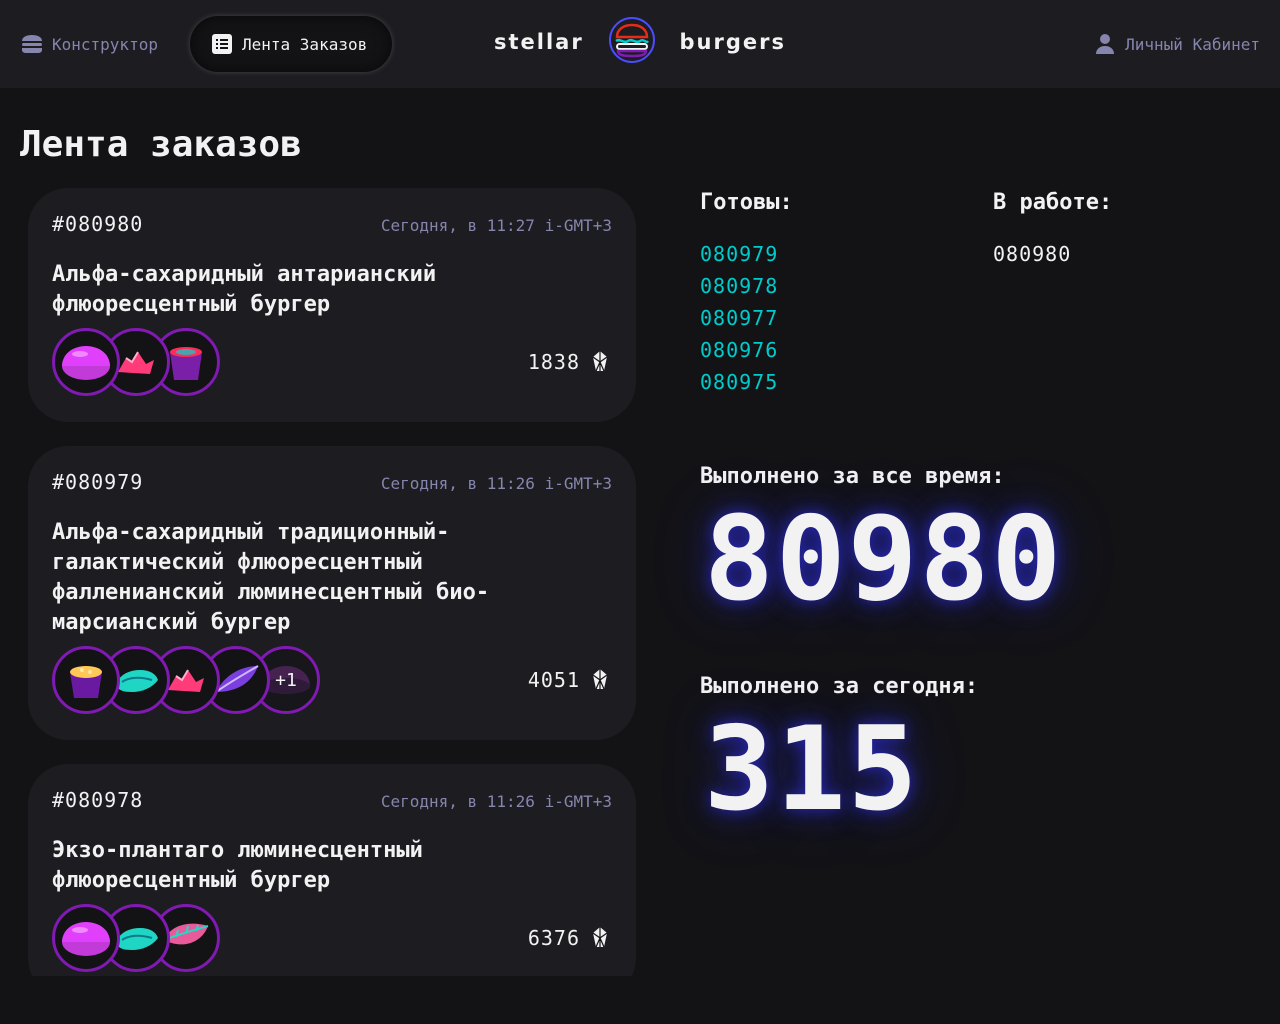  Describe the element at coordinates (222, 44) in the screenshot. I see `list-icon` at that location.